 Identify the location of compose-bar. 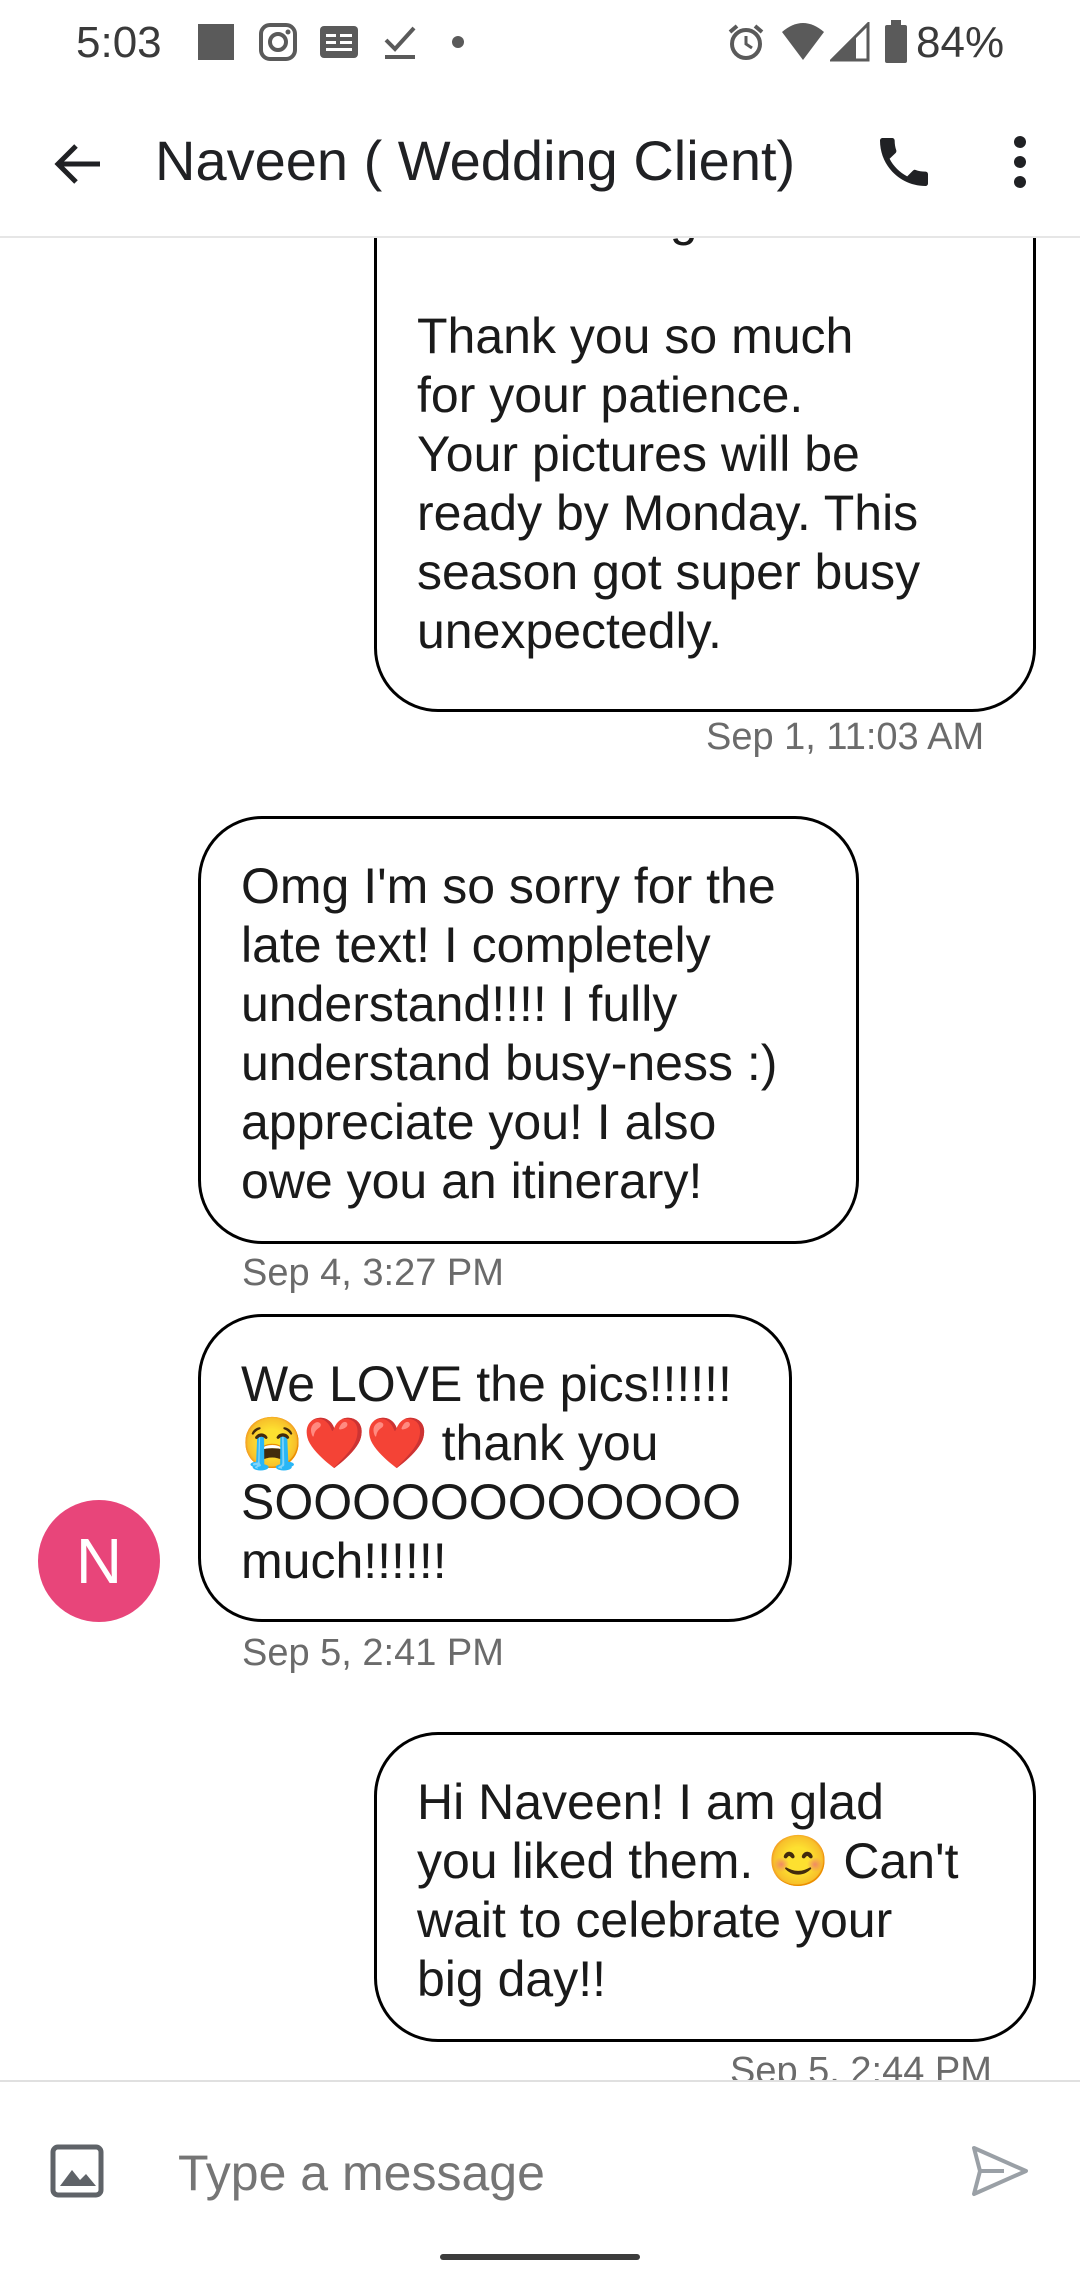
(540, 2181).